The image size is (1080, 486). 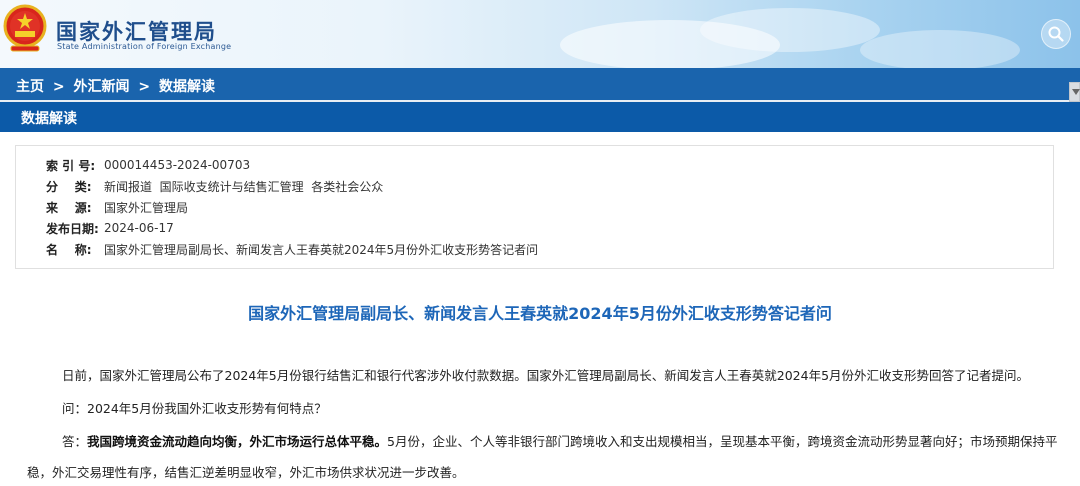 What do you see at coordinates (237, 441) in the screenshot?
I see `answer-bold: 我国跨境资金流动趋向均衡，外汇市场运行总体平稳。` at bounding box center [237, 441].